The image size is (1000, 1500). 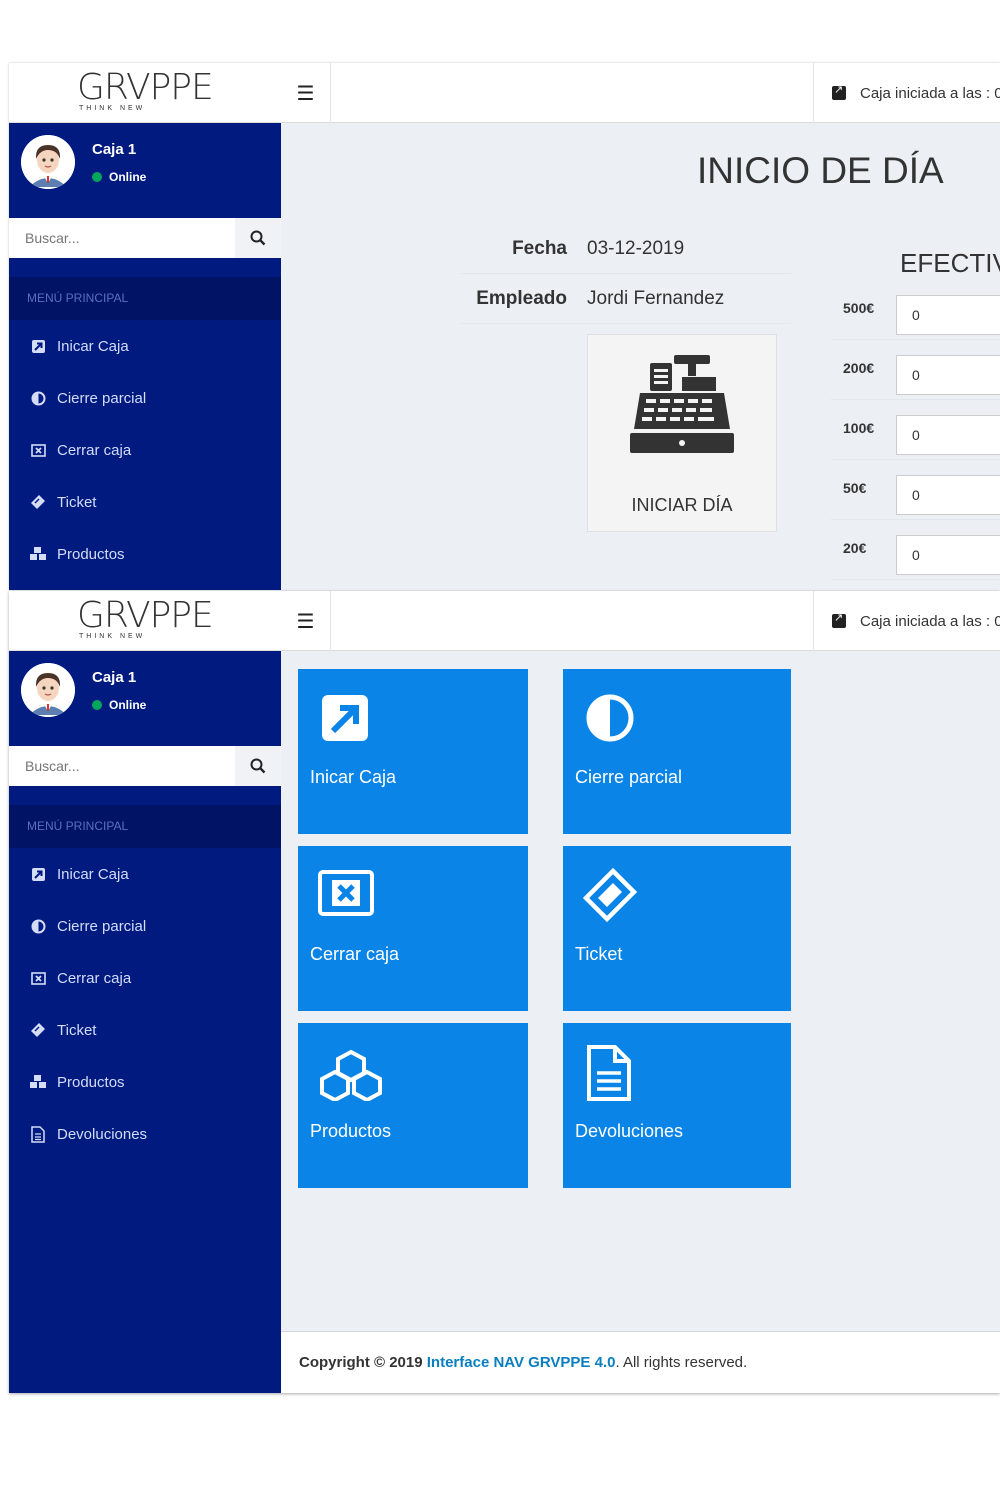 I want to click on fecha-row: Fecha 03-12-2019, so click(x=626, y=249).